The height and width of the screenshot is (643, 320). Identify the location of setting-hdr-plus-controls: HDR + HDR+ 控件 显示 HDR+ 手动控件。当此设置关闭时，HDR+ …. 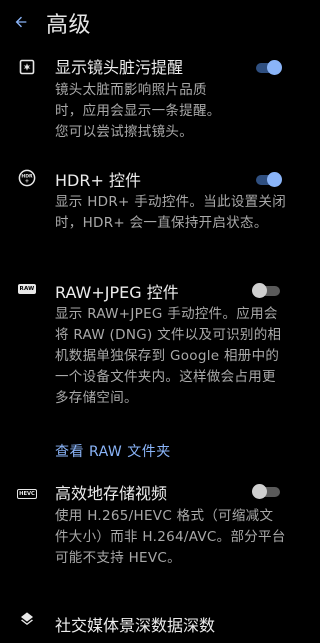
(150, 212).